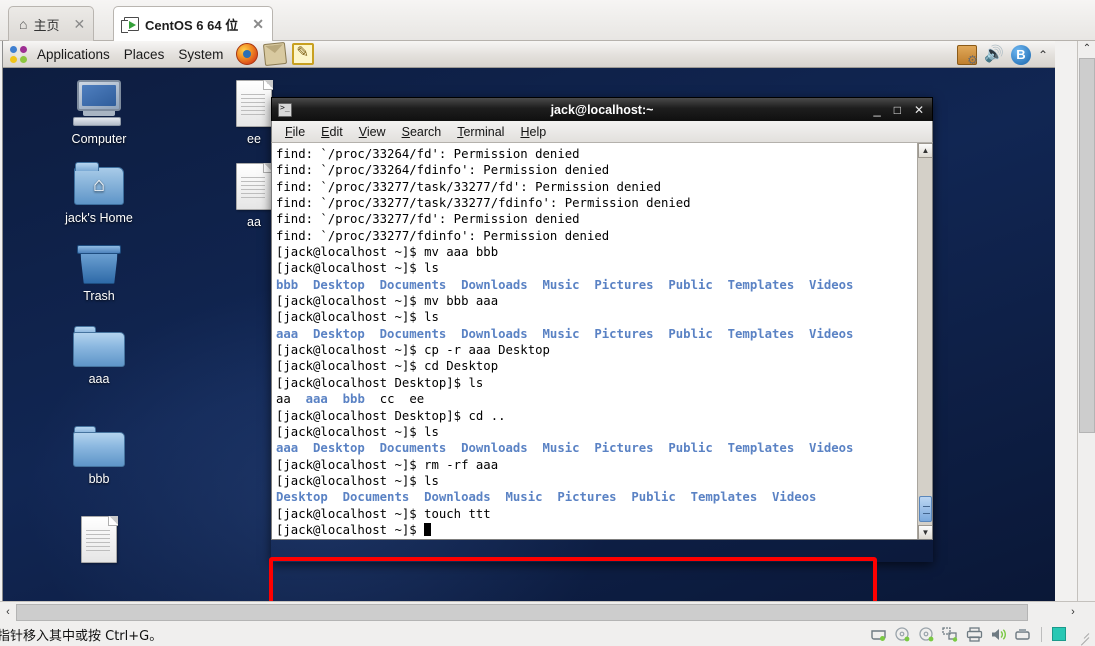  Describe the element at coordinates (925, 150) in the screenshot. I see `scroll-up-arrow-icon: ▲` at that location.